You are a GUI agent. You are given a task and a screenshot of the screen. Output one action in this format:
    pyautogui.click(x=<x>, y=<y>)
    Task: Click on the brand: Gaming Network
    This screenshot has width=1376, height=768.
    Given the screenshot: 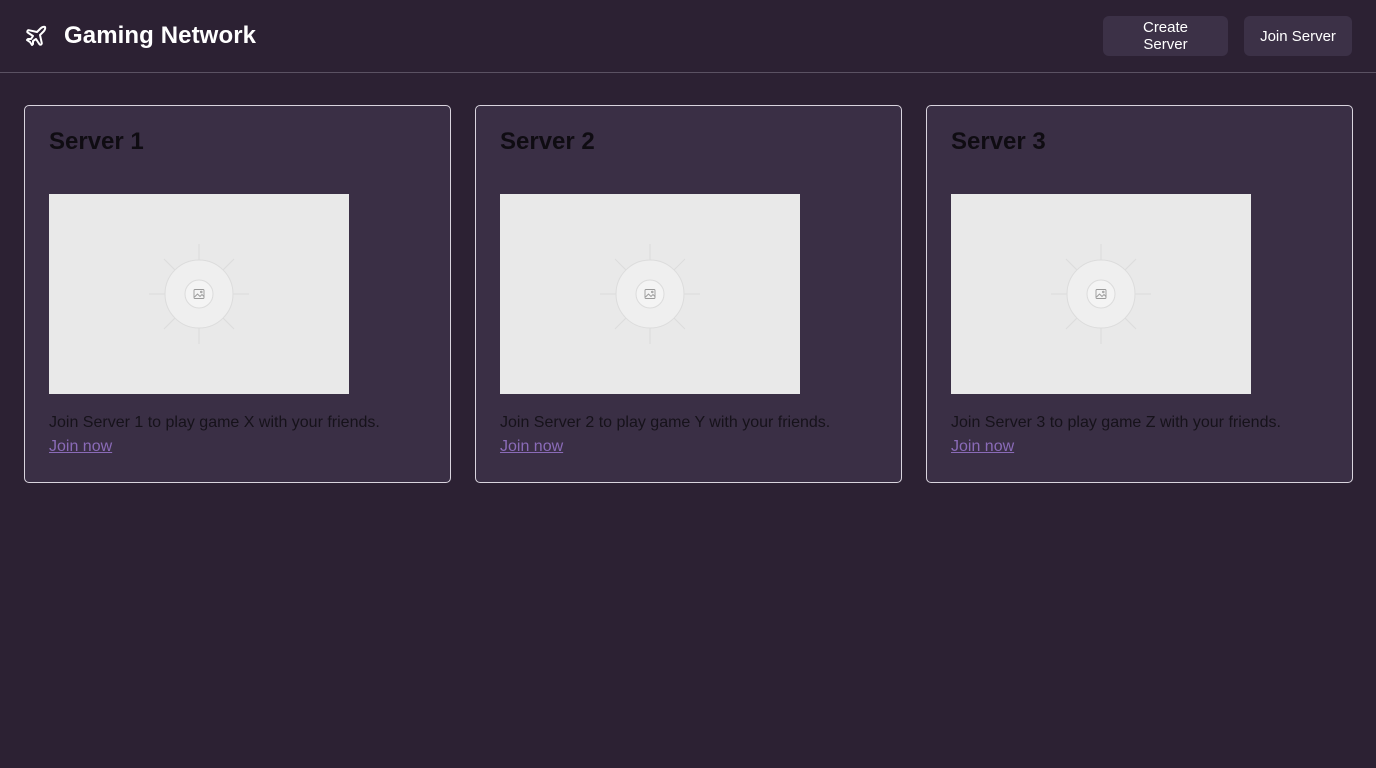 What is the action you would take?
    pyautogui.click(x=140, y=36)
    